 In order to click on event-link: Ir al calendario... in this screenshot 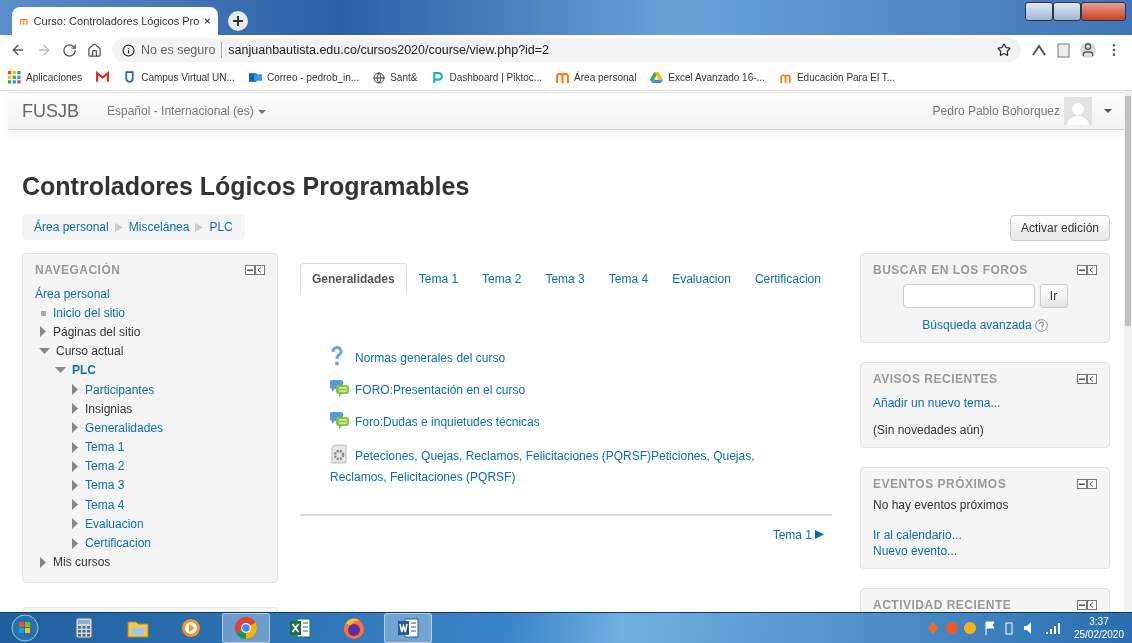, I will do `click(985, 535)`.